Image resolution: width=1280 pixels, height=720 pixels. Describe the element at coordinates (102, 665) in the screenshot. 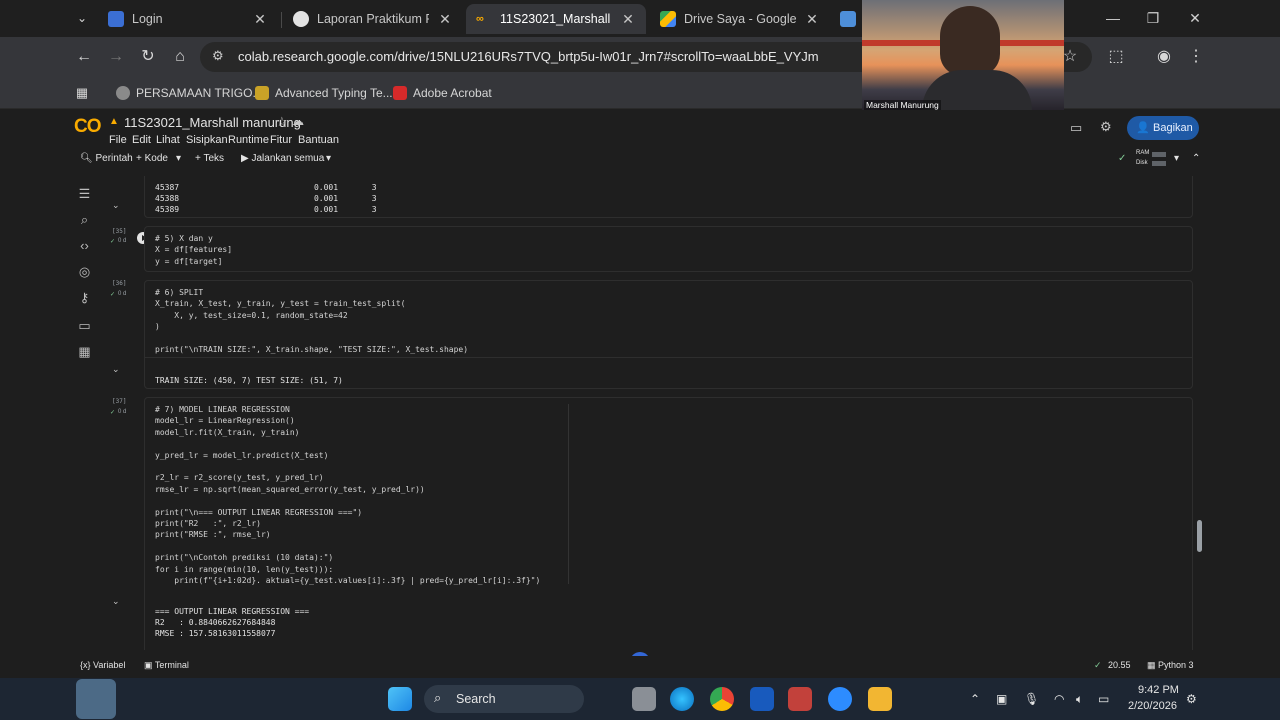

I see `variables-button: {x} Variabel` at that location.